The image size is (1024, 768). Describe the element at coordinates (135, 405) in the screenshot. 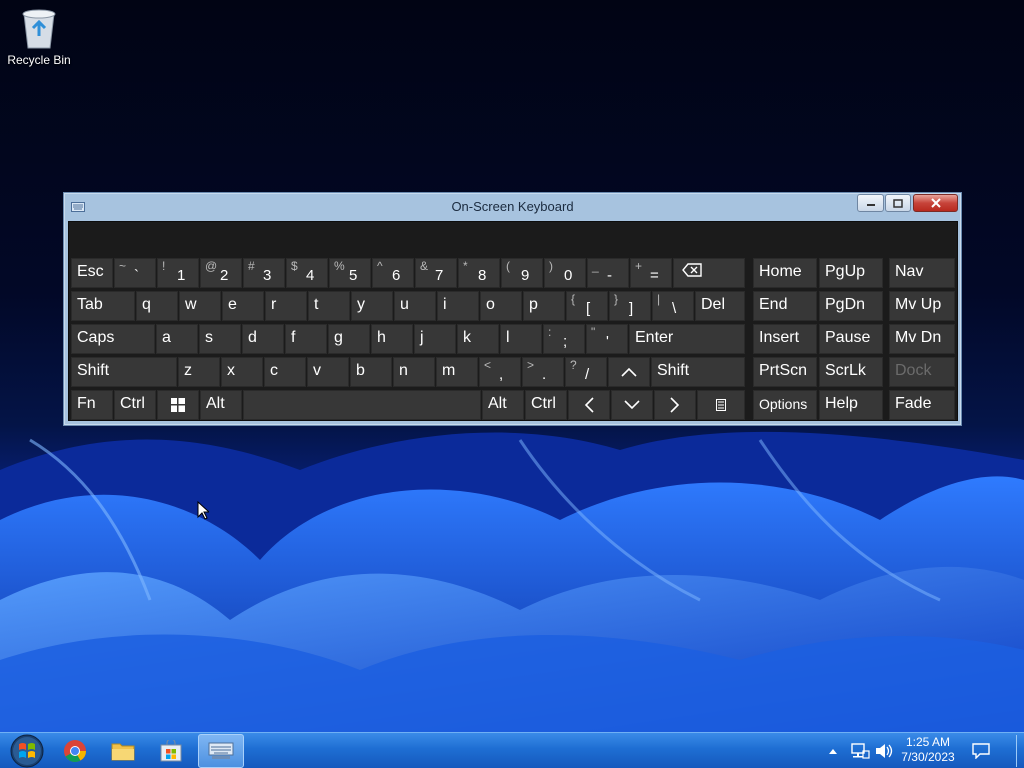

I see `key-left-ctrl: Ctrl` at that location.